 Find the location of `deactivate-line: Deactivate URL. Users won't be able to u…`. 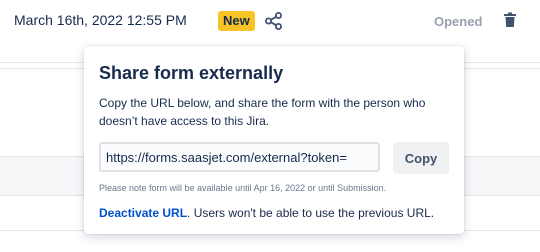

deactivate-line: Deactivate URL. Users won't be able to u… is located at coordinates (273, 213).